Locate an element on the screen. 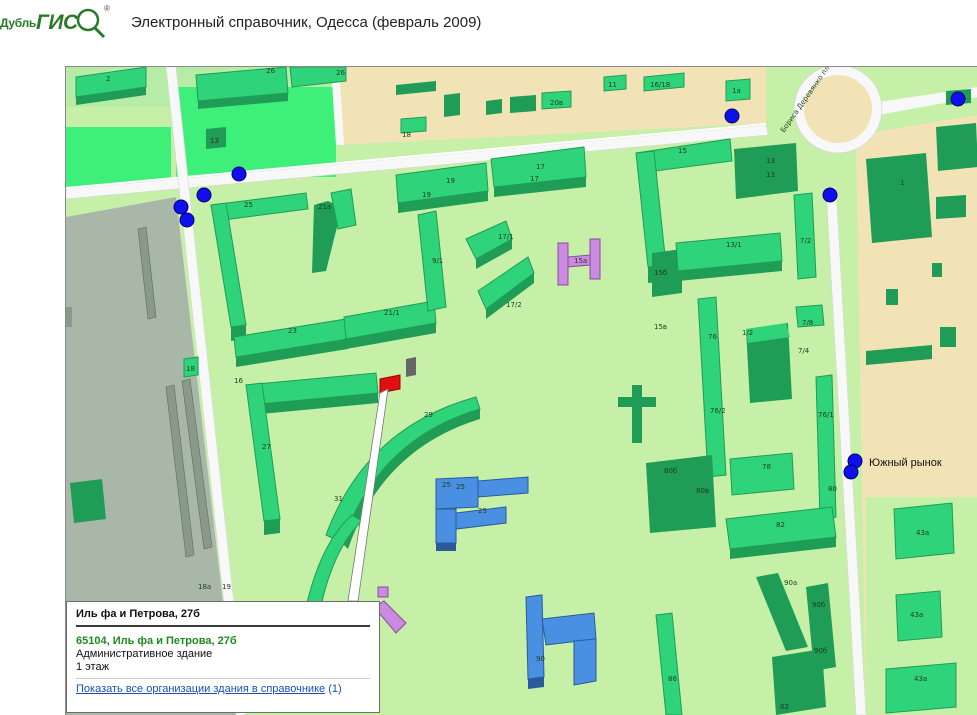 The image size is (977, 715). svg-text: 2 is located at coordinates (108, 79).